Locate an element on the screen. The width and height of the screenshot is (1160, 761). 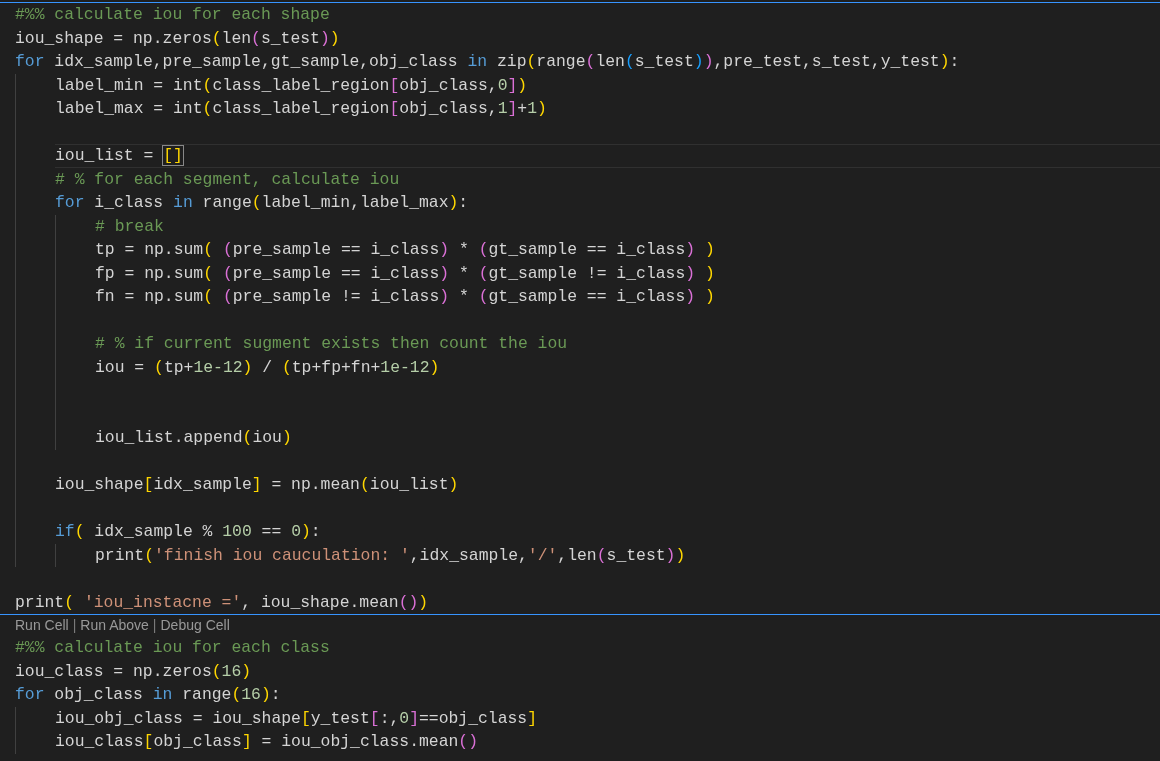
code-line: iou_shape = np.zeros(len(s_test)) is located at coordinates (177, 38).